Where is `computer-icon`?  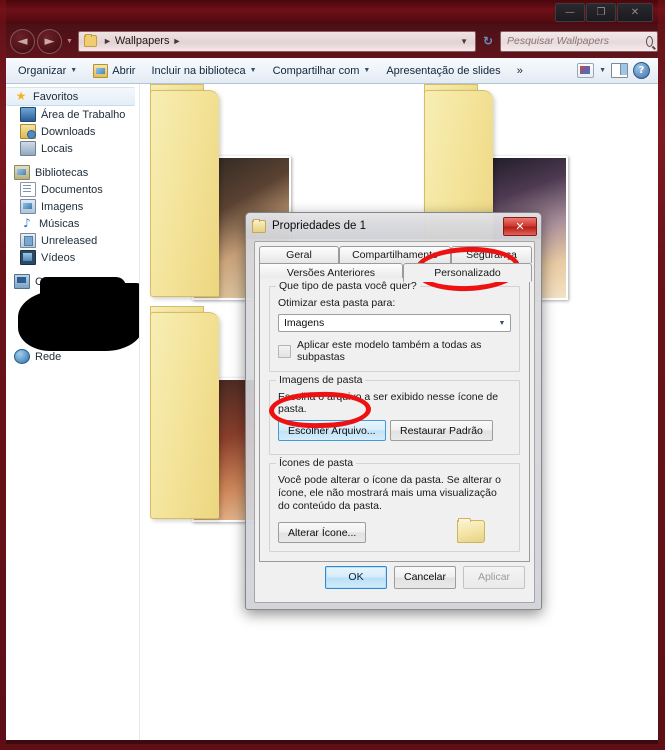
computer-icon is located at coordinates (22, 281).